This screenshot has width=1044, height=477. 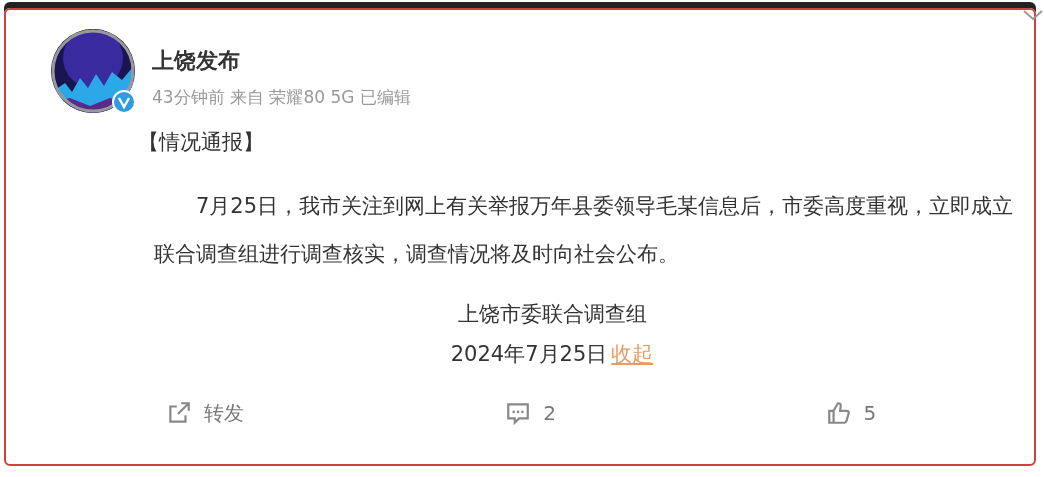 What do you see at coordinates (549, 413) in the screenshot?
I see `comment-count: 2` at bounding box center [549, 413].